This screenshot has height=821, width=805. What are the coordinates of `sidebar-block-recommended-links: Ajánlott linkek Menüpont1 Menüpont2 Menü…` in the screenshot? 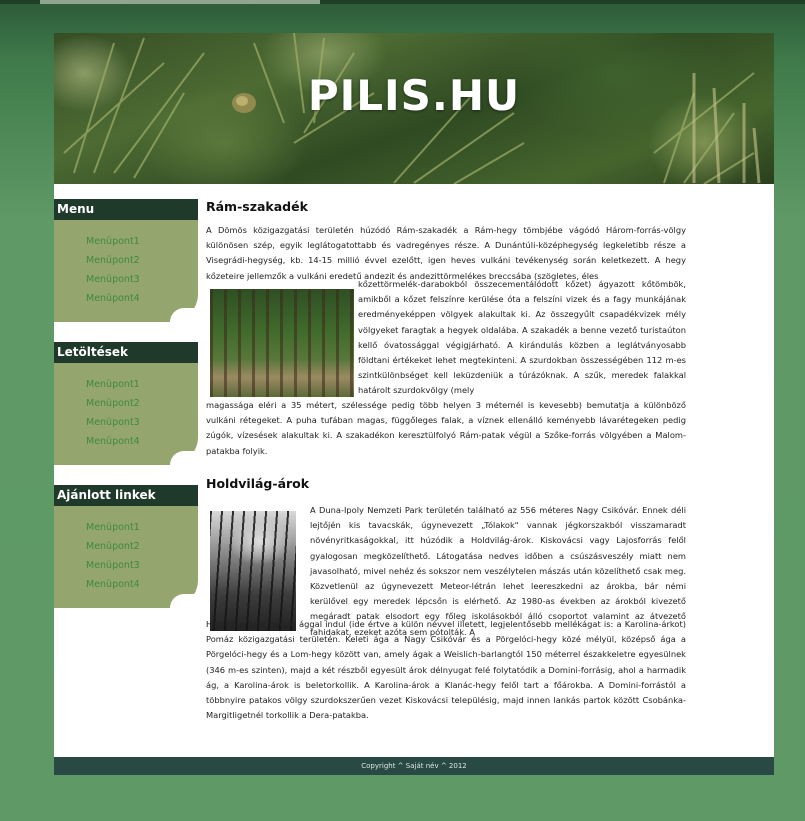 It's located at (126, 546).